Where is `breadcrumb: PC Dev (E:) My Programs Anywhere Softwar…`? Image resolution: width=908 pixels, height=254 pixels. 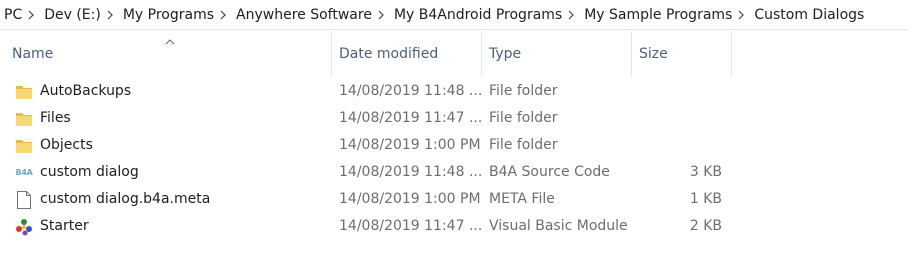
breadcrumb: PC Dev (E:) My Programs Anywhere Softwar… is located at coordinates (454, 15).